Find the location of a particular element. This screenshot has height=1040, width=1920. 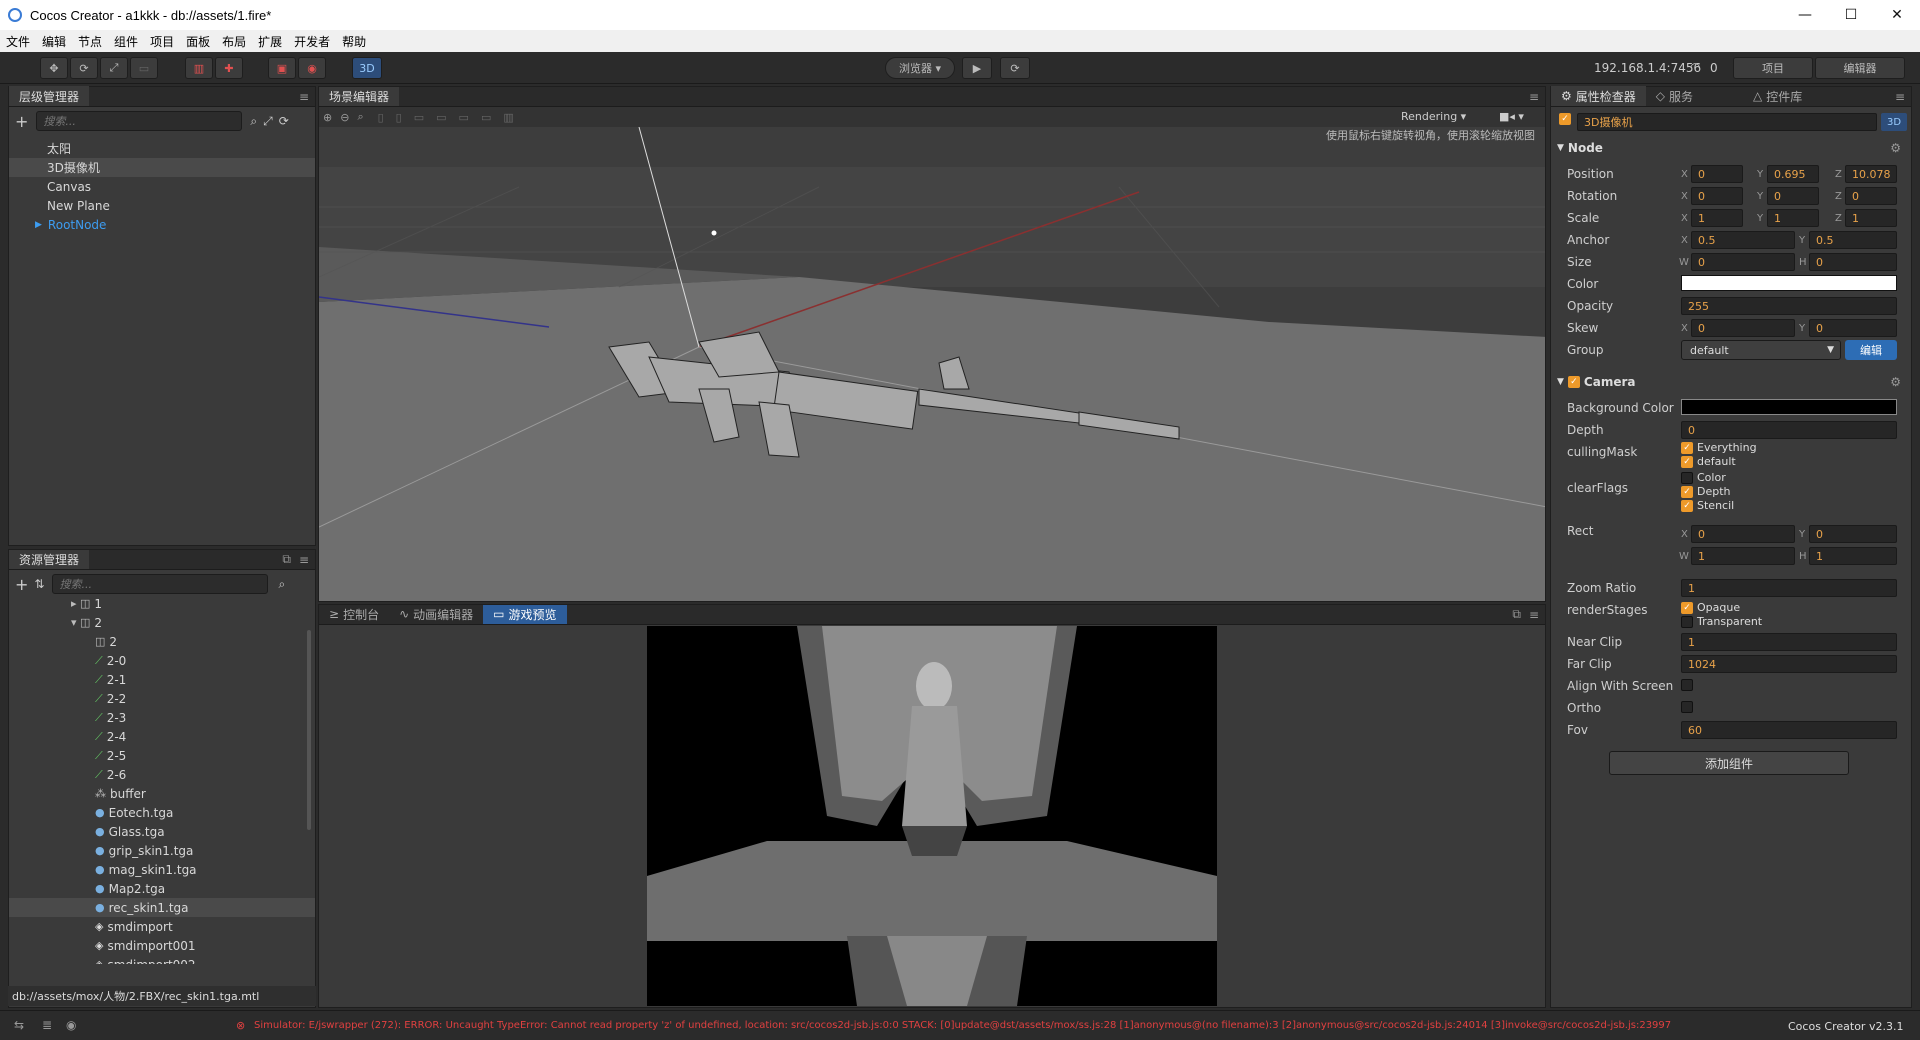

ortho-option is located at coordinates (1689, 707).